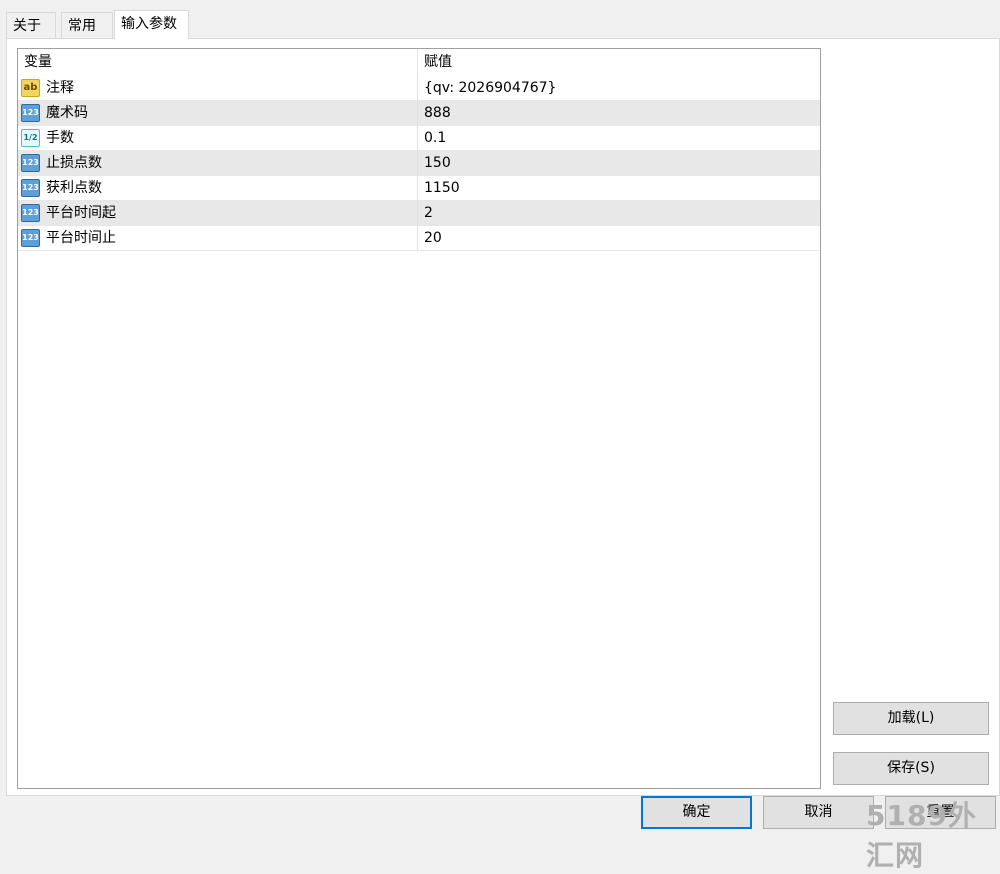  Describe the element at coordinates (81, 238) in the screenshot. I see `parameter-name-text: 平台时间止` at that location.